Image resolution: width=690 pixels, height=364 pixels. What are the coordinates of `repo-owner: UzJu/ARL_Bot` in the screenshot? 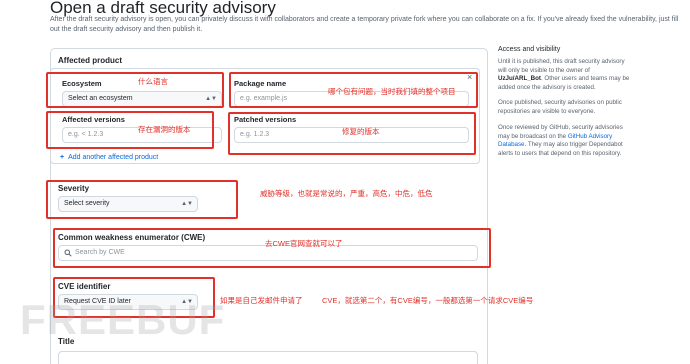 It's located at (519, 79).